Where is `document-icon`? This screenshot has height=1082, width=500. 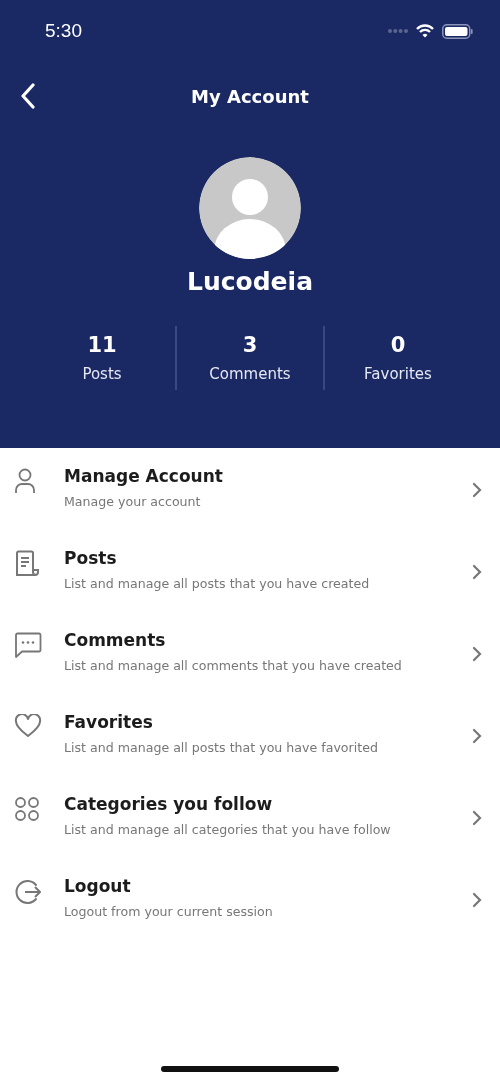 document-icon is located at coordinates (27, 564).